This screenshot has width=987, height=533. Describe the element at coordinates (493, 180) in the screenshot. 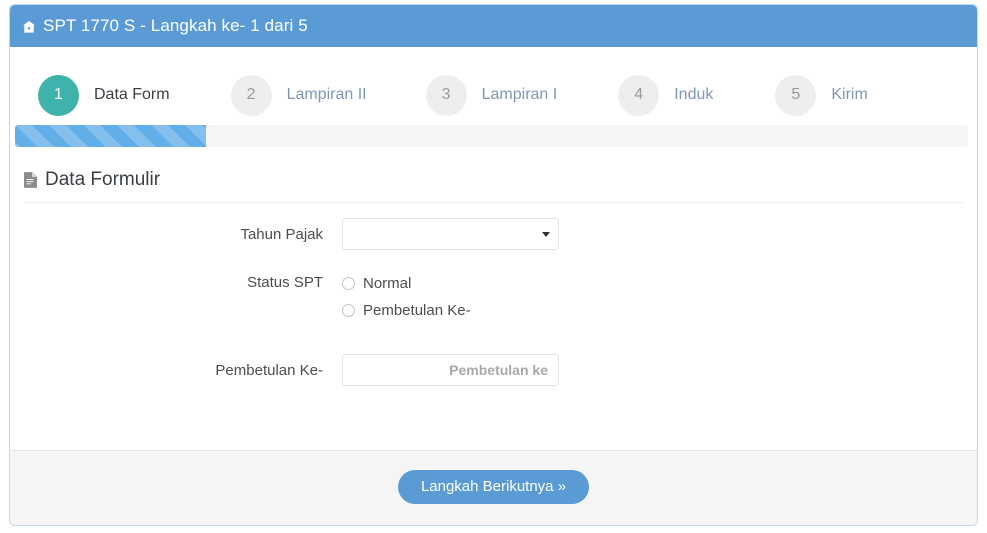

I see `section-heading: Data Formulir` at that location.